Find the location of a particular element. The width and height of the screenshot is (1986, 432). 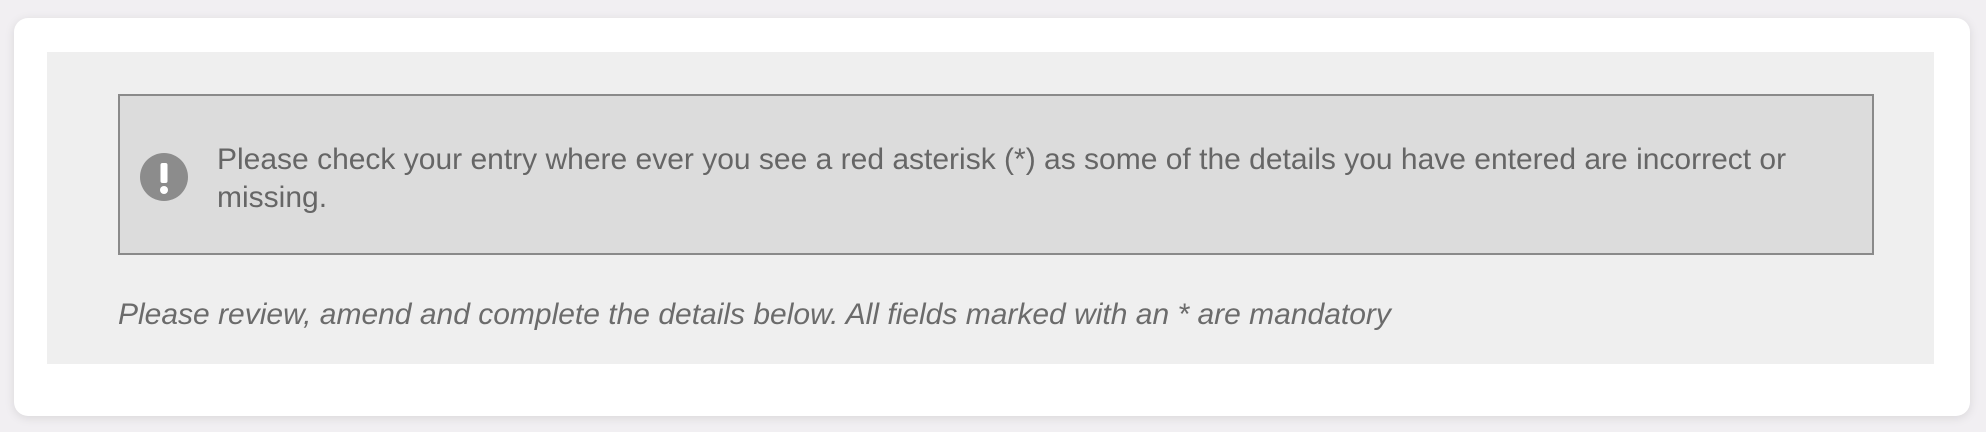

exclamation-circle-icon is located at coordinates (164, 177).